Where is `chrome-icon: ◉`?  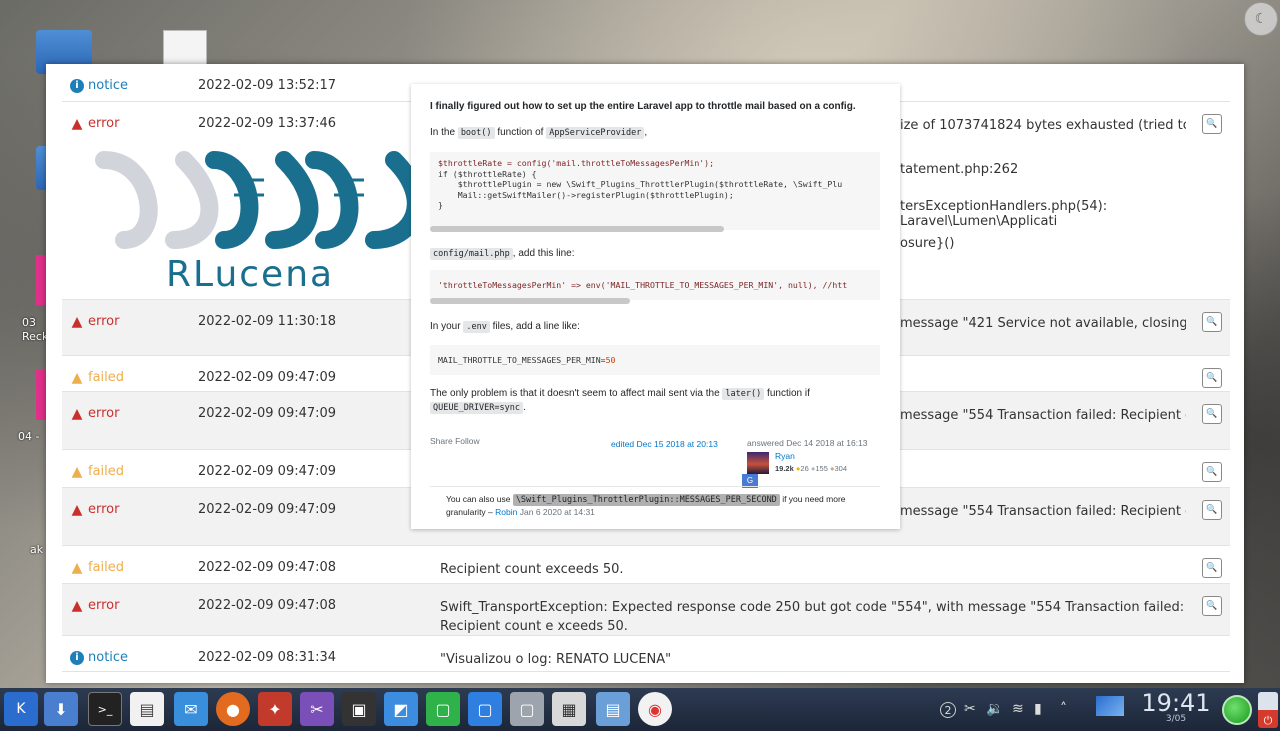
chrome-icon: ◉ is located at coordinates (655, 709).